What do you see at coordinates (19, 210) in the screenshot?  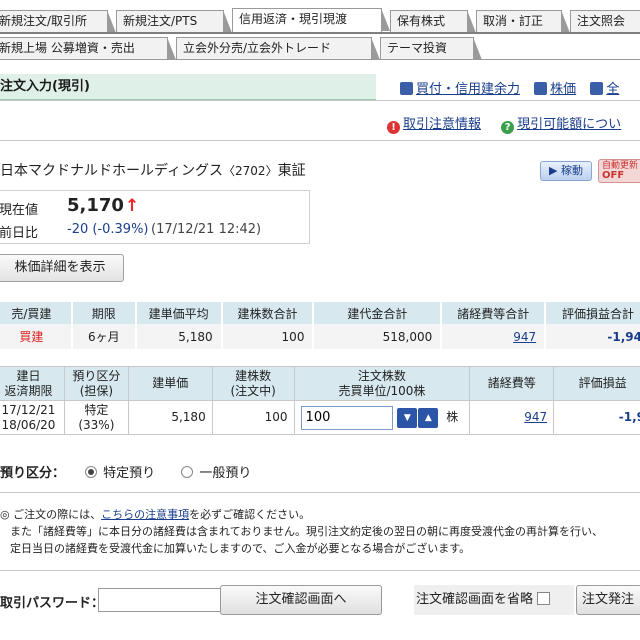 I see `current-price-label: 現在値` at bounding box center [19, 210].